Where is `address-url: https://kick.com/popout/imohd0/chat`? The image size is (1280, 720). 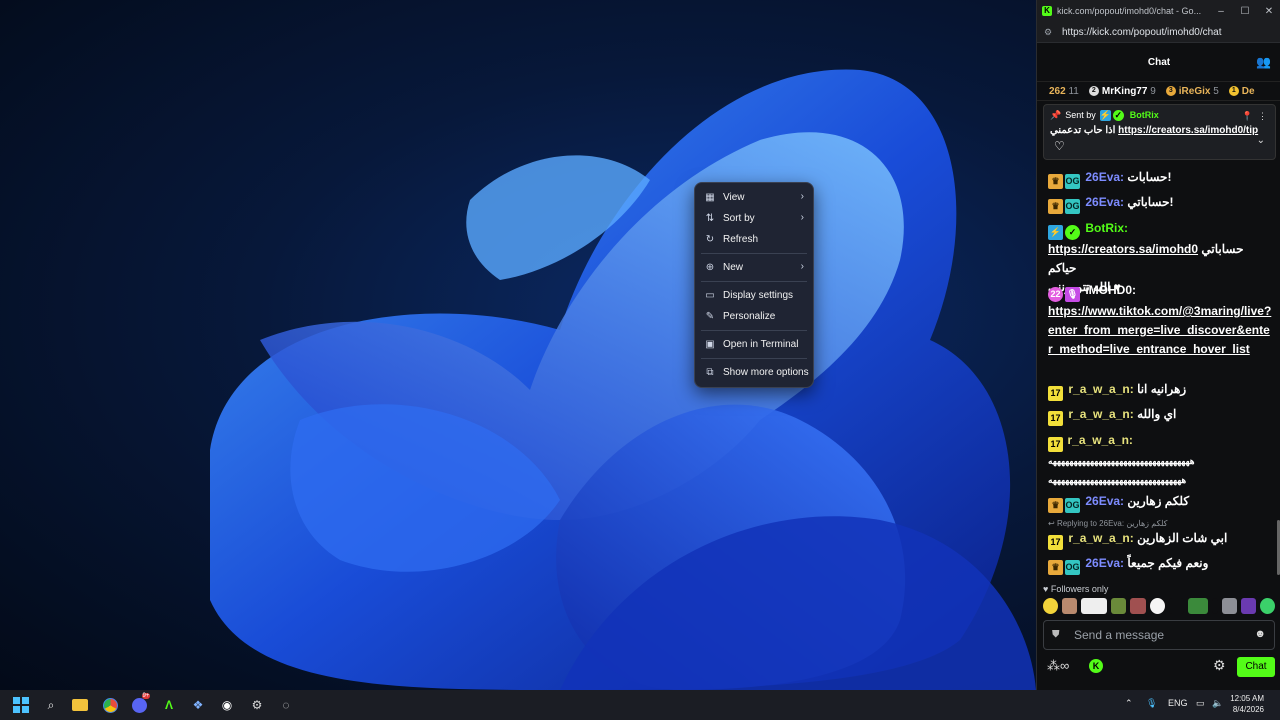
address-url: https://kick.com/popout/imohd0/chat is located at coordinates (1142, 32).